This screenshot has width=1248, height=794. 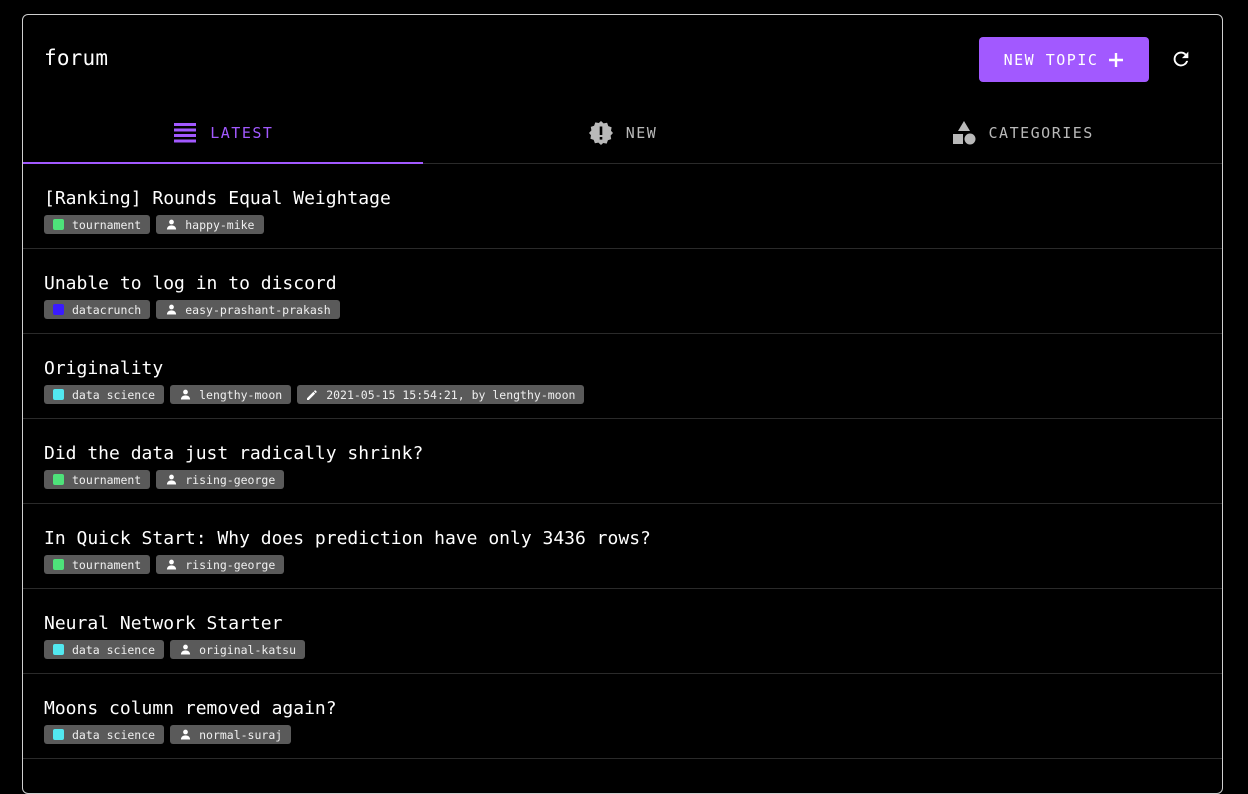 I want to click on author-chip: original-katsu, so click(x=238, y=649).